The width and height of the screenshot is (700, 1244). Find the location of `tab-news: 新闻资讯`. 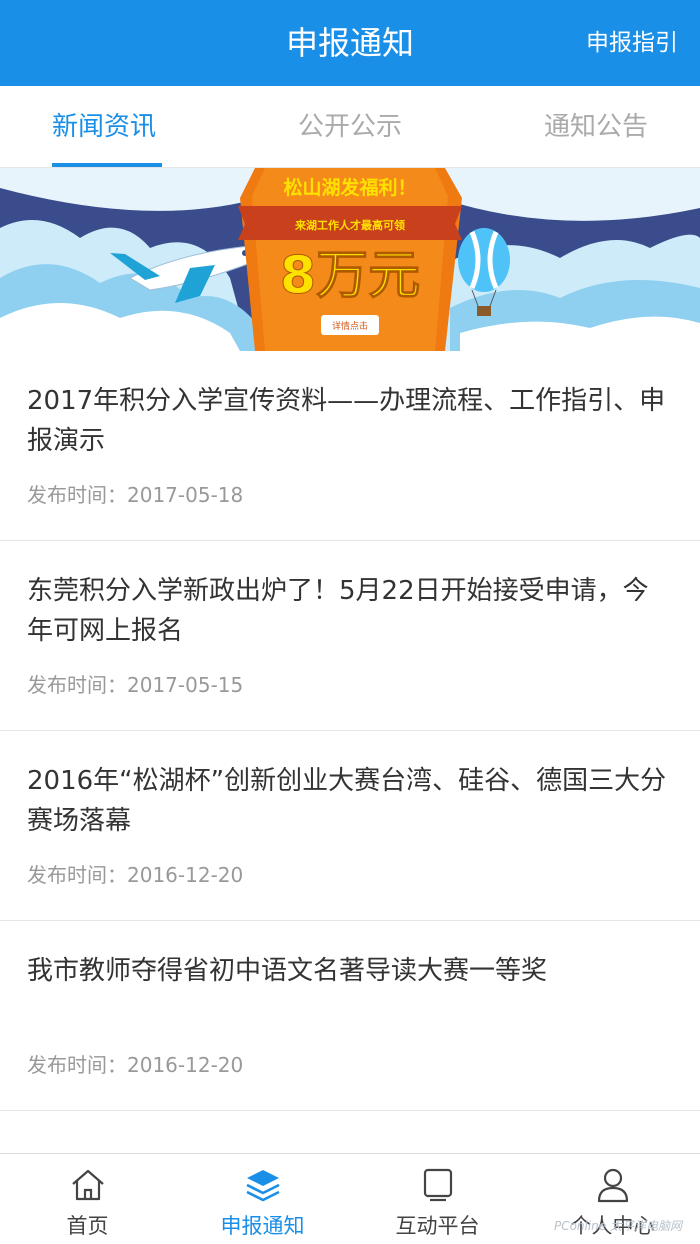

tab-news: 新闻资讯 is located at coordinates (125, 126).